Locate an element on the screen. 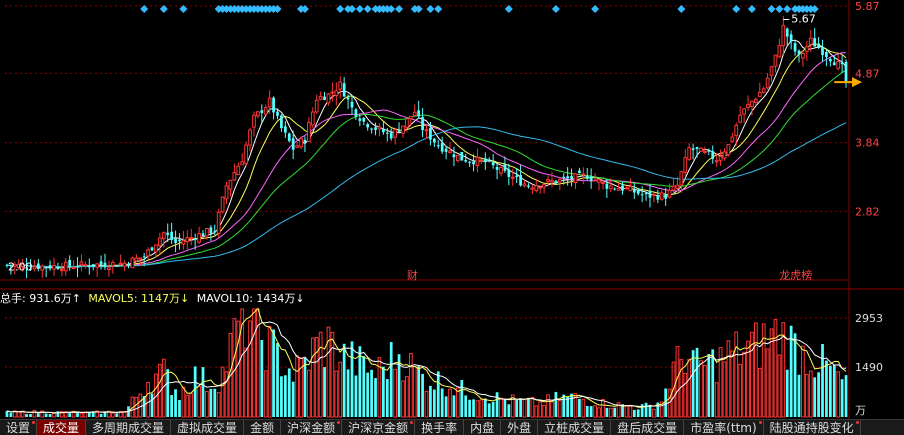  tab-9: 外盘 is located at coordinates (520, 427).